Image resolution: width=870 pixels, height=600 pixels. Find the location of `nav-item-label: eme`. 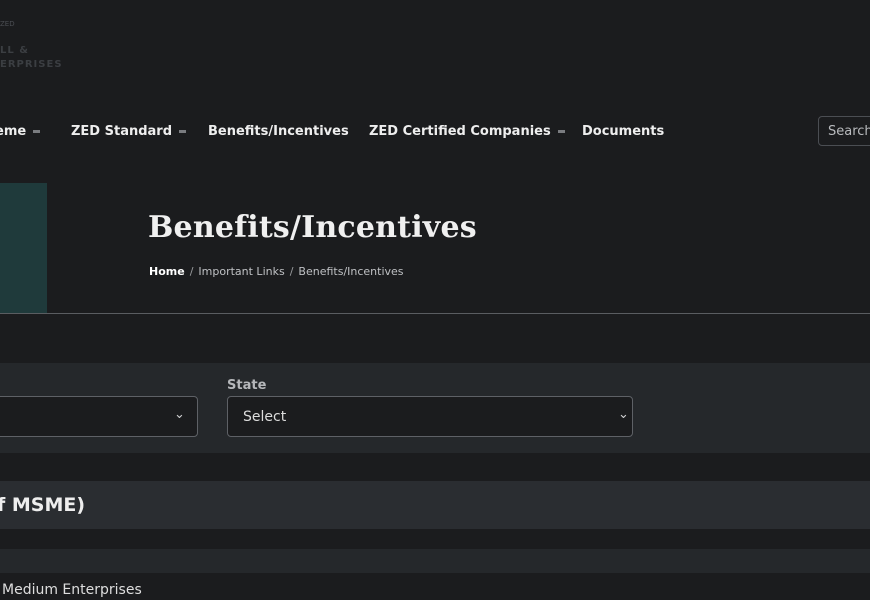

nav-item-label: eme is located at coordinates (13, 131).